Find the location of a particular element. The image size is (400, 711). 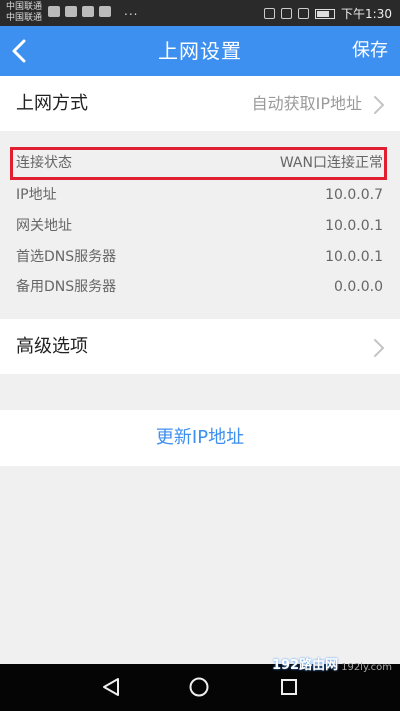

back-button is located at coordinates (24, 51).